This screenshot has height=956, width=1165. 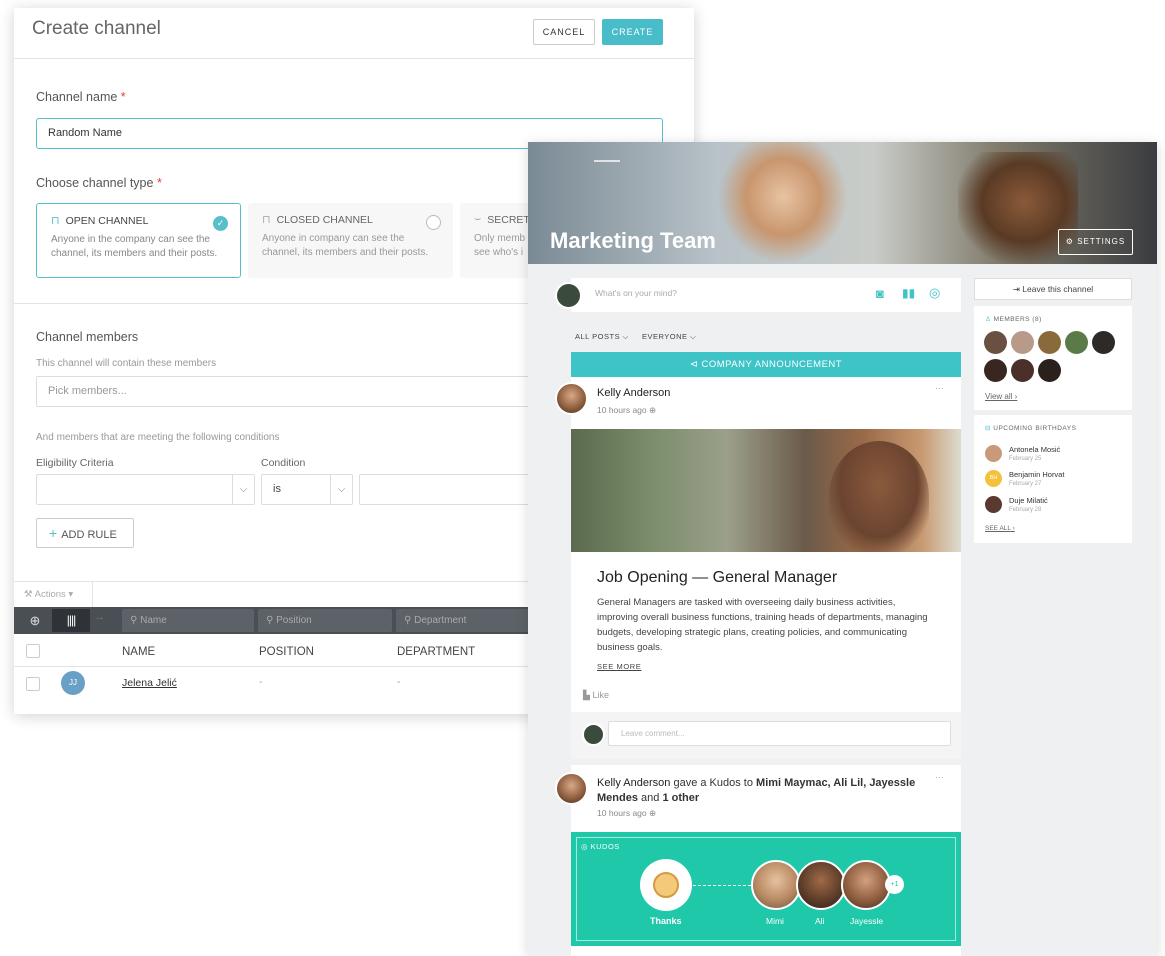 I want to click on view-all-members-link: View all ›, so click(x=1001, y=396).